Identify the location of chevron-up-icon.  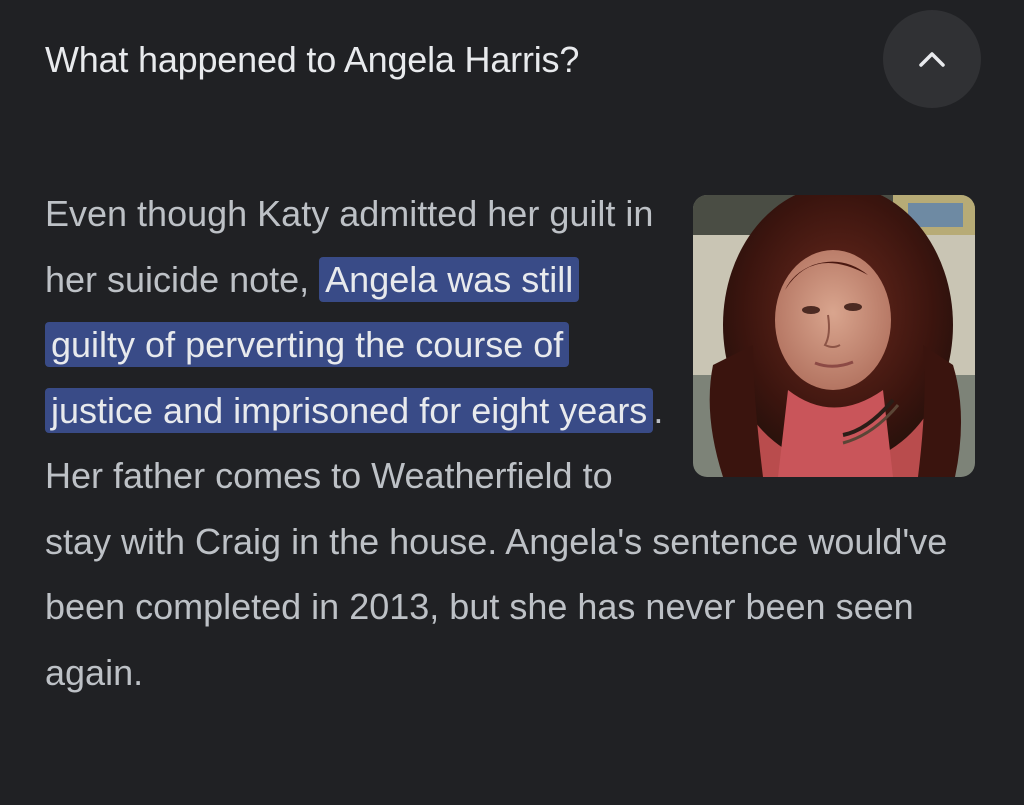
(932, 59).